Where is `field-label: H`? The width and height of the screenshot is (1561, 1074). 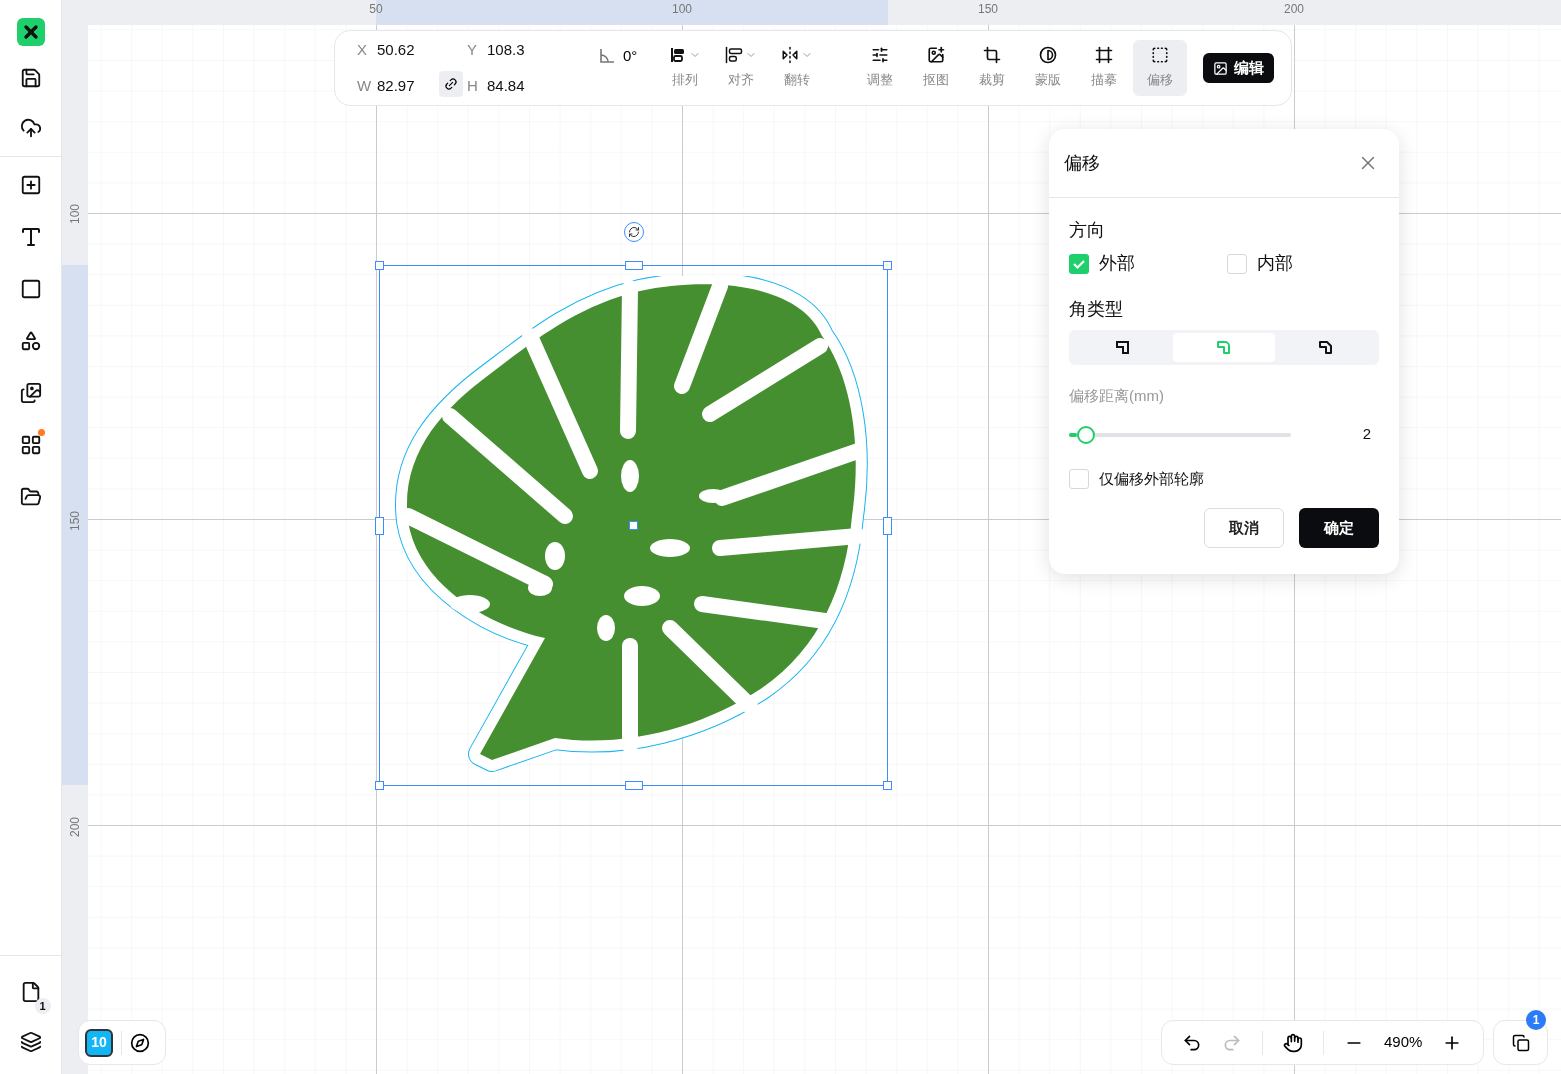 field-label: H is located at coordinates (473, 86).